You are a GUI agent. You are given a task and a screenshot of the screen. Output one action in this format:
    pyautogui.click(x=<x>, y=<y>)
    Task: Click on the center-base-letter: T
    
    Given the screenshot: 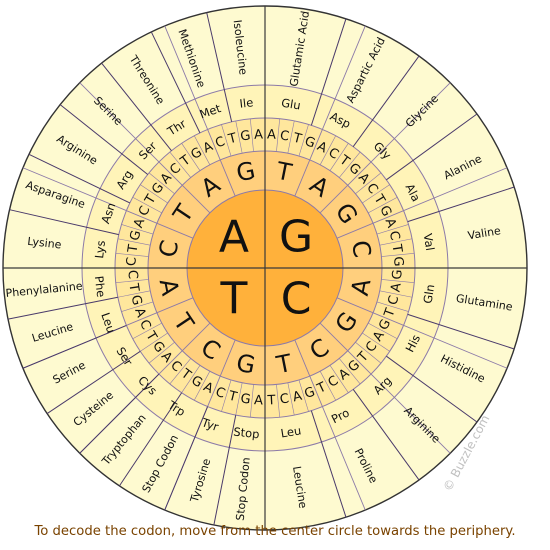 What is the action you would take?
    pyautogui.click(x=233, y=299)
    